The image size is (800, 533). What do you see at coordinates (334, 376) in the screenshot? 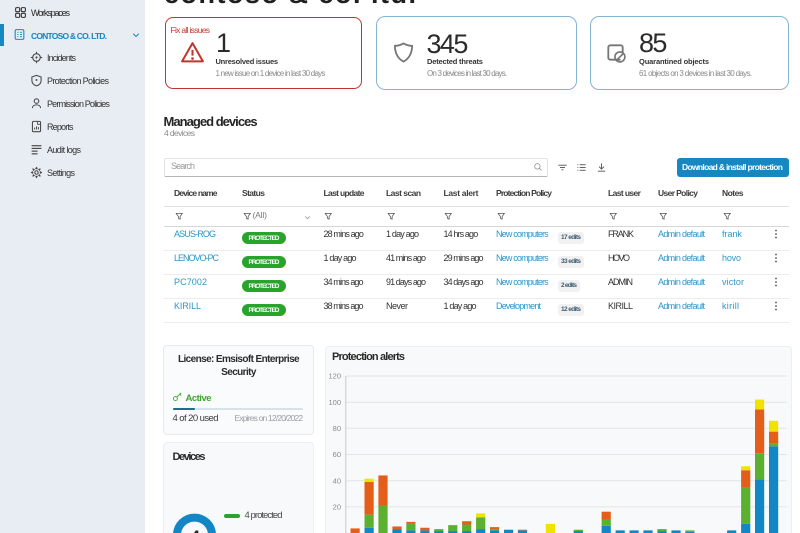
I see `svg-text: 120` at bounding box center [334, 376].